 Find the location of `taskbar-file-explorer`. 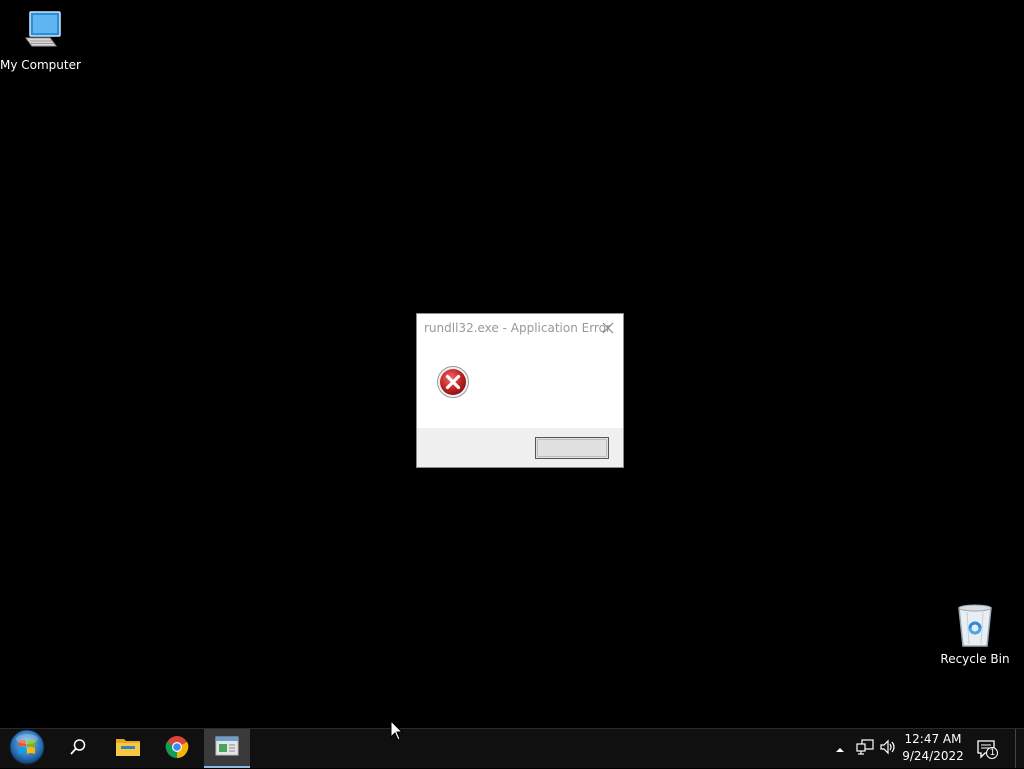

taskbar-file-explorer is located at coordinates (128, 748).